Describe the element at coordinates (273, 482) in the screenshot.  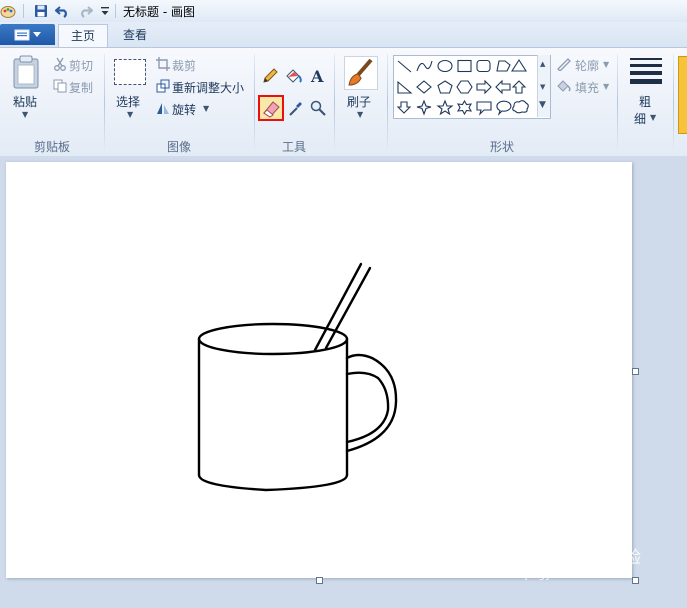
I see `mug-bottom` at that location.